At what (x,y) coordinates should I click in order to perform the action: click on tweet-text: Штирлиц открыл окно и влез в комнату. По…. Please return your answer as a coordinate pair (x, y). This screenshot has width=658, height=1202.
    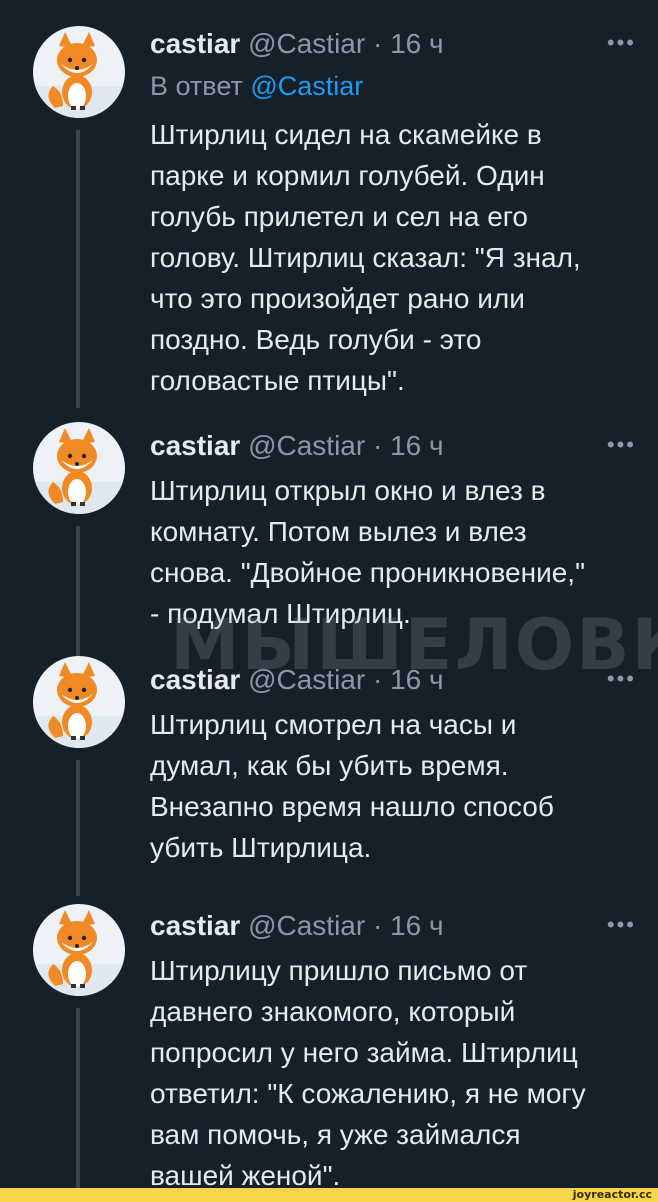
    Looking at the image, I should click on (368, 552).